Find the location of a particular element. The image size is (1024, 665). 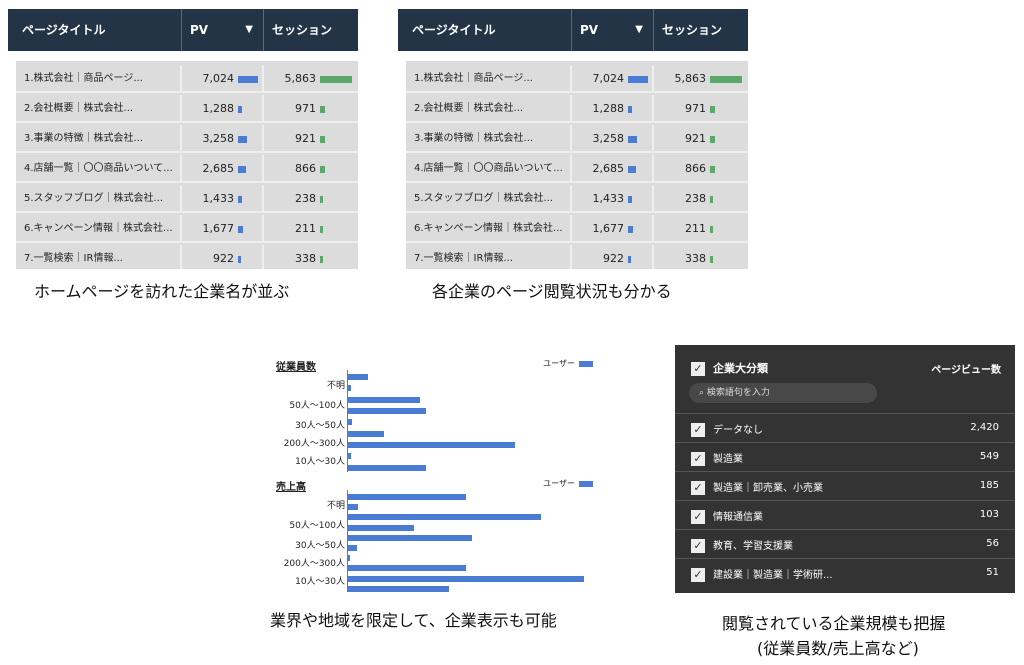

category-label: ✓ 製造業 is located at coordinates (717, 458).